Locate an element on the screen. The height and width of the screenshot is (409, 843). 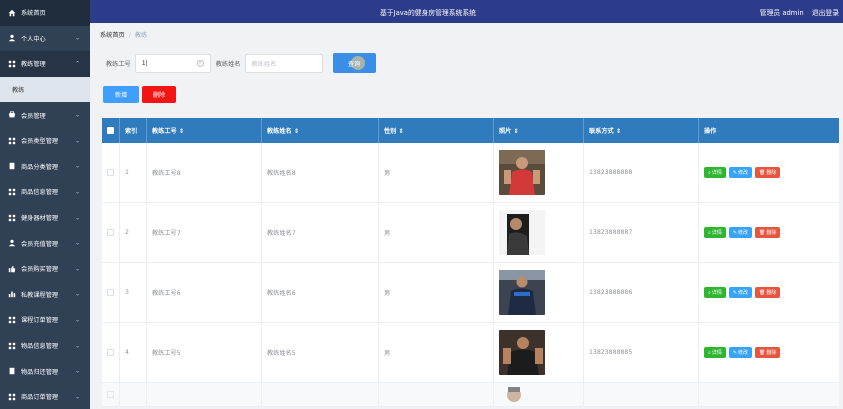
cell-contact: 13823888888 is located at coordinates (641, 172).